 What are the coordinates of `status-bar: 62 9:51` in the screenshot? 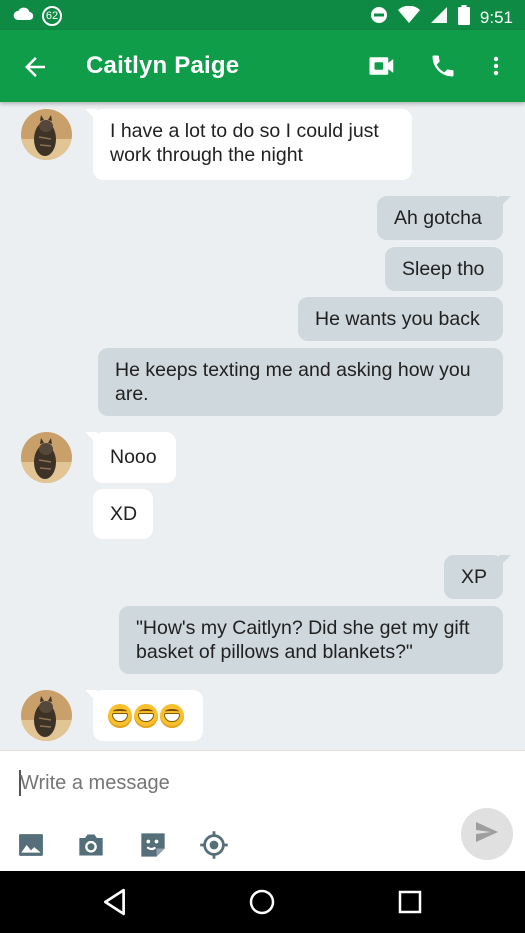 It's located at (262, 15).